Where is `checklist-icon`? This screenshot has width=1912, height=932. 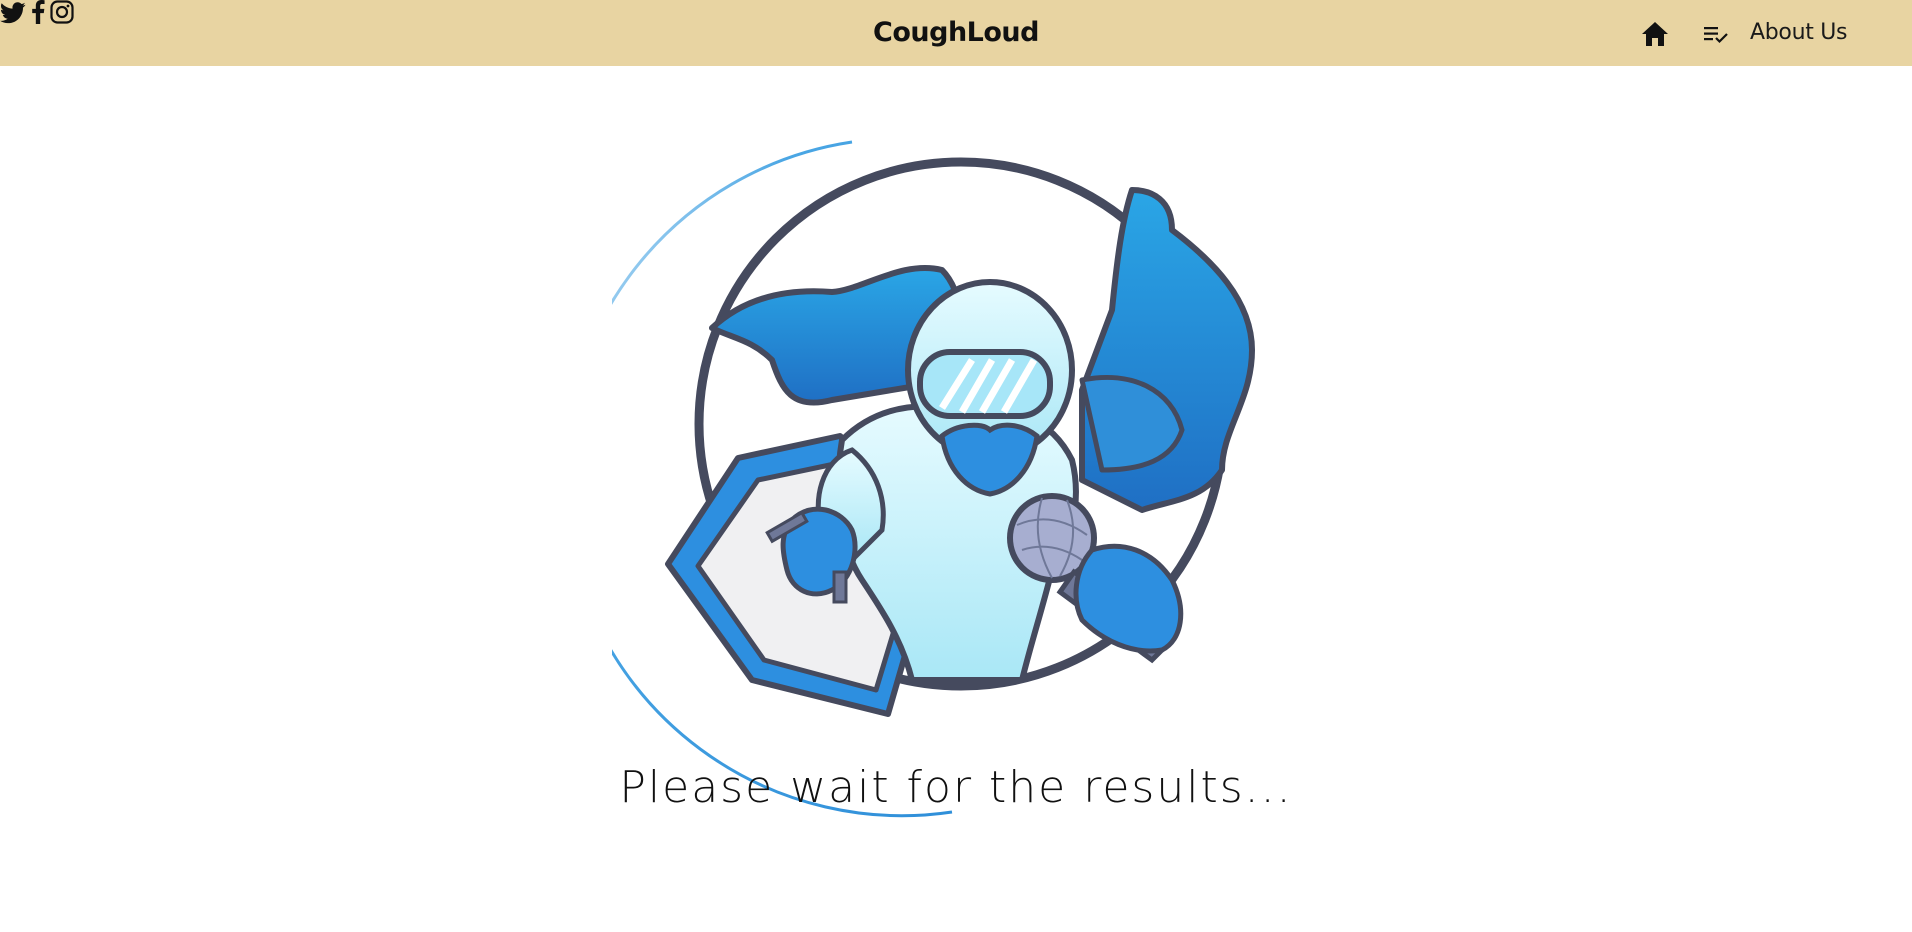 checklist-icon is located at coordinates (1716, 34).